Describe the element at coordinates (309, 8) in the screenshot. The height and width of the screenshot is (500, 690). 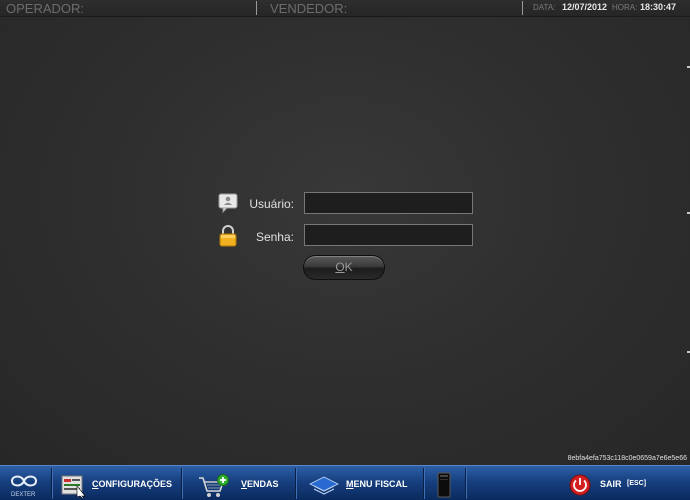
I see `seller-label: VENDEDOR:` at that location.